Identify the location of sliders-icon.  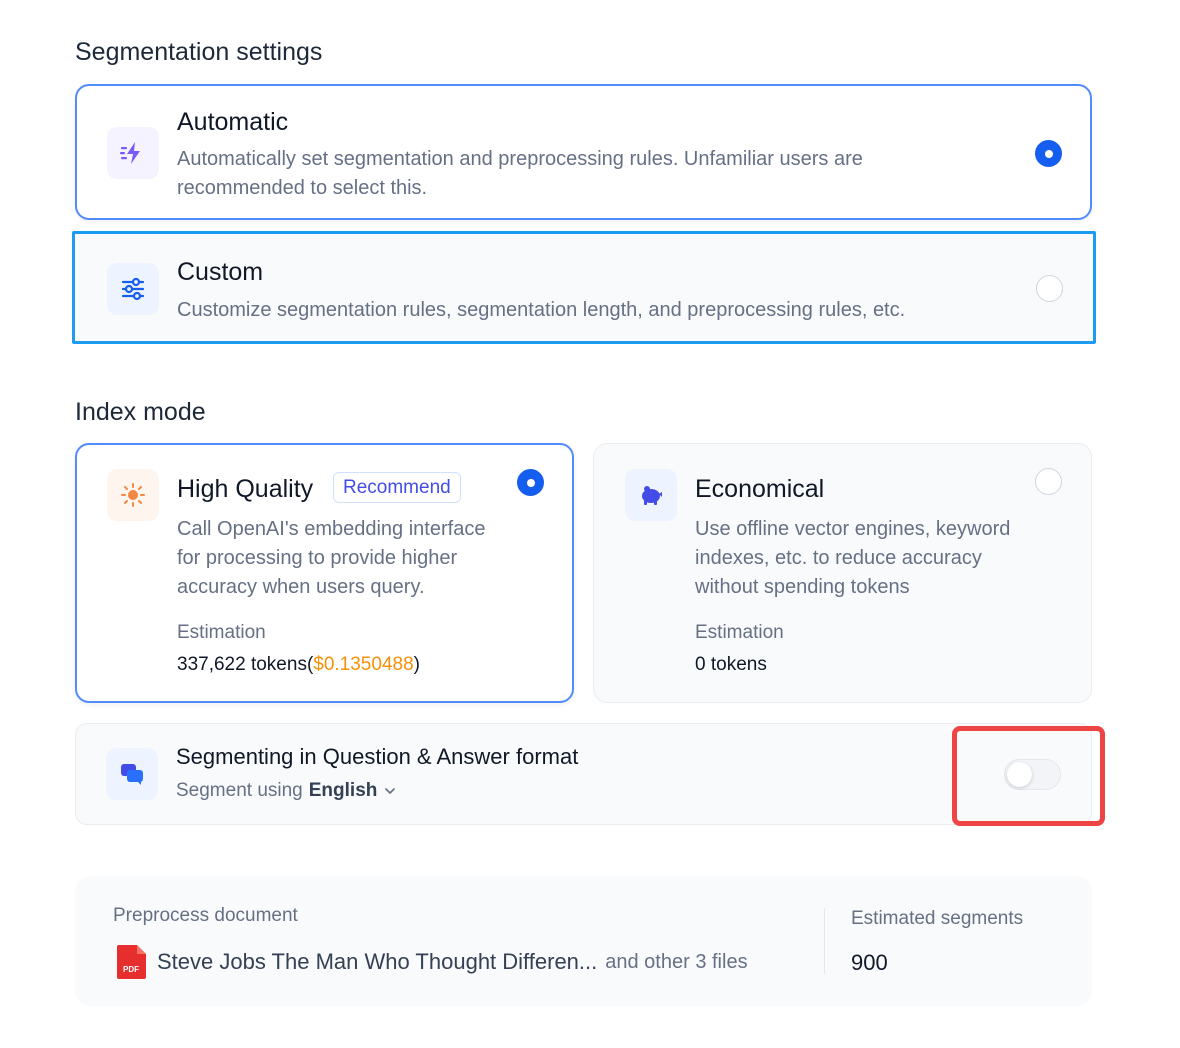
(133, 289).